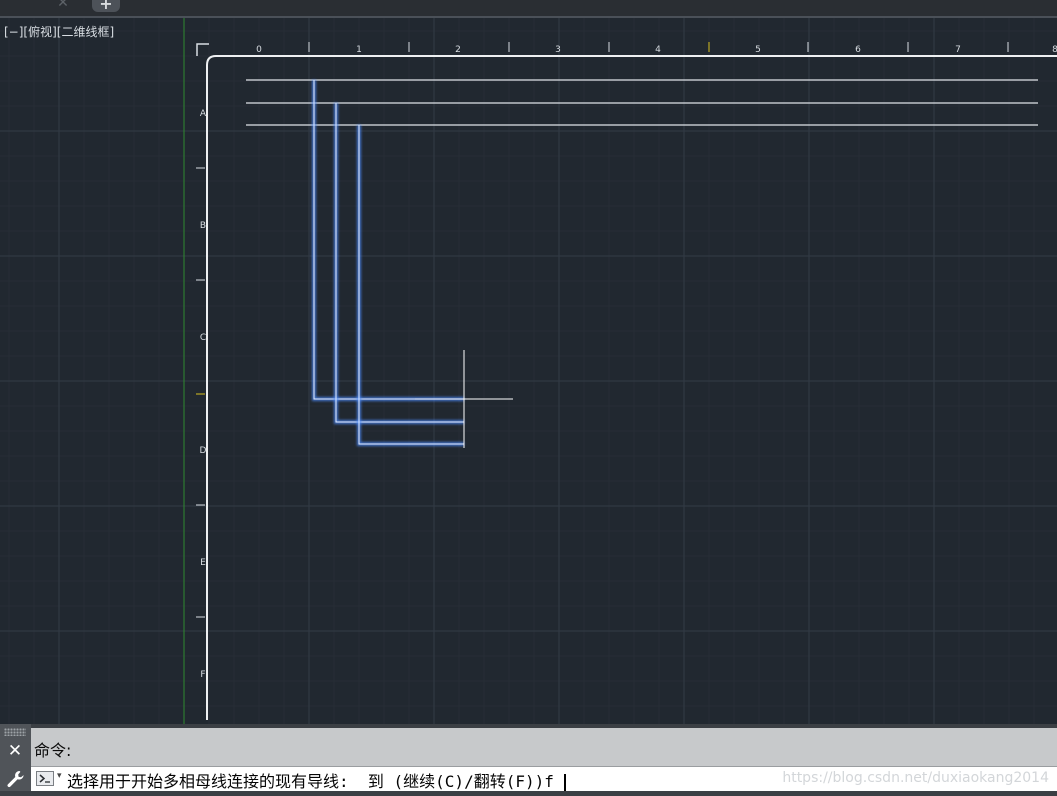  What do you see at coordinates (203, 338) in the screenshot?
I see `ruler-label-left: C` at bounding box center [203, 338].